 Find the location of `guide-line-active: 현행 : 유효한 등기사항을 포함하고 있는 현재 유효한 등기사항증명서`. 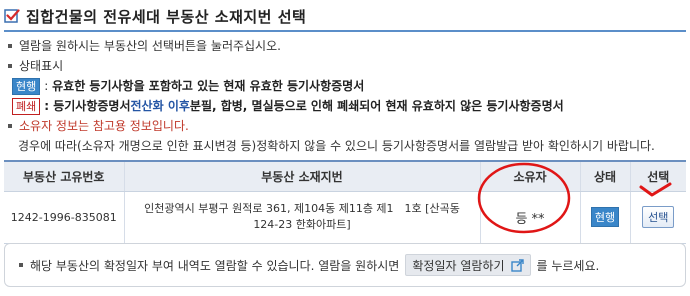

guide-line-active: 현행 : 유효한 등기사항을 포함하고 있는 현재 유효한 등기사항증명서 is located at coordinates (346, 86).